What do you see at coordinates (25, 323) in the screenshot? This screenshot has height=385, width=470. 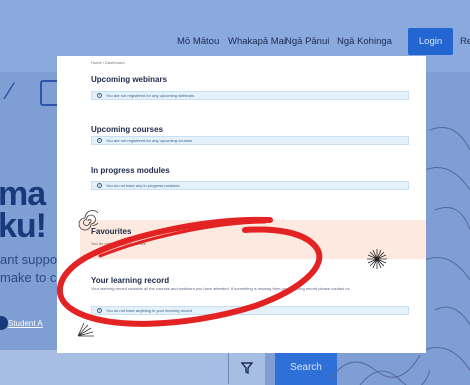 I see `student-link: Student A` at bounding box center [25, 323].